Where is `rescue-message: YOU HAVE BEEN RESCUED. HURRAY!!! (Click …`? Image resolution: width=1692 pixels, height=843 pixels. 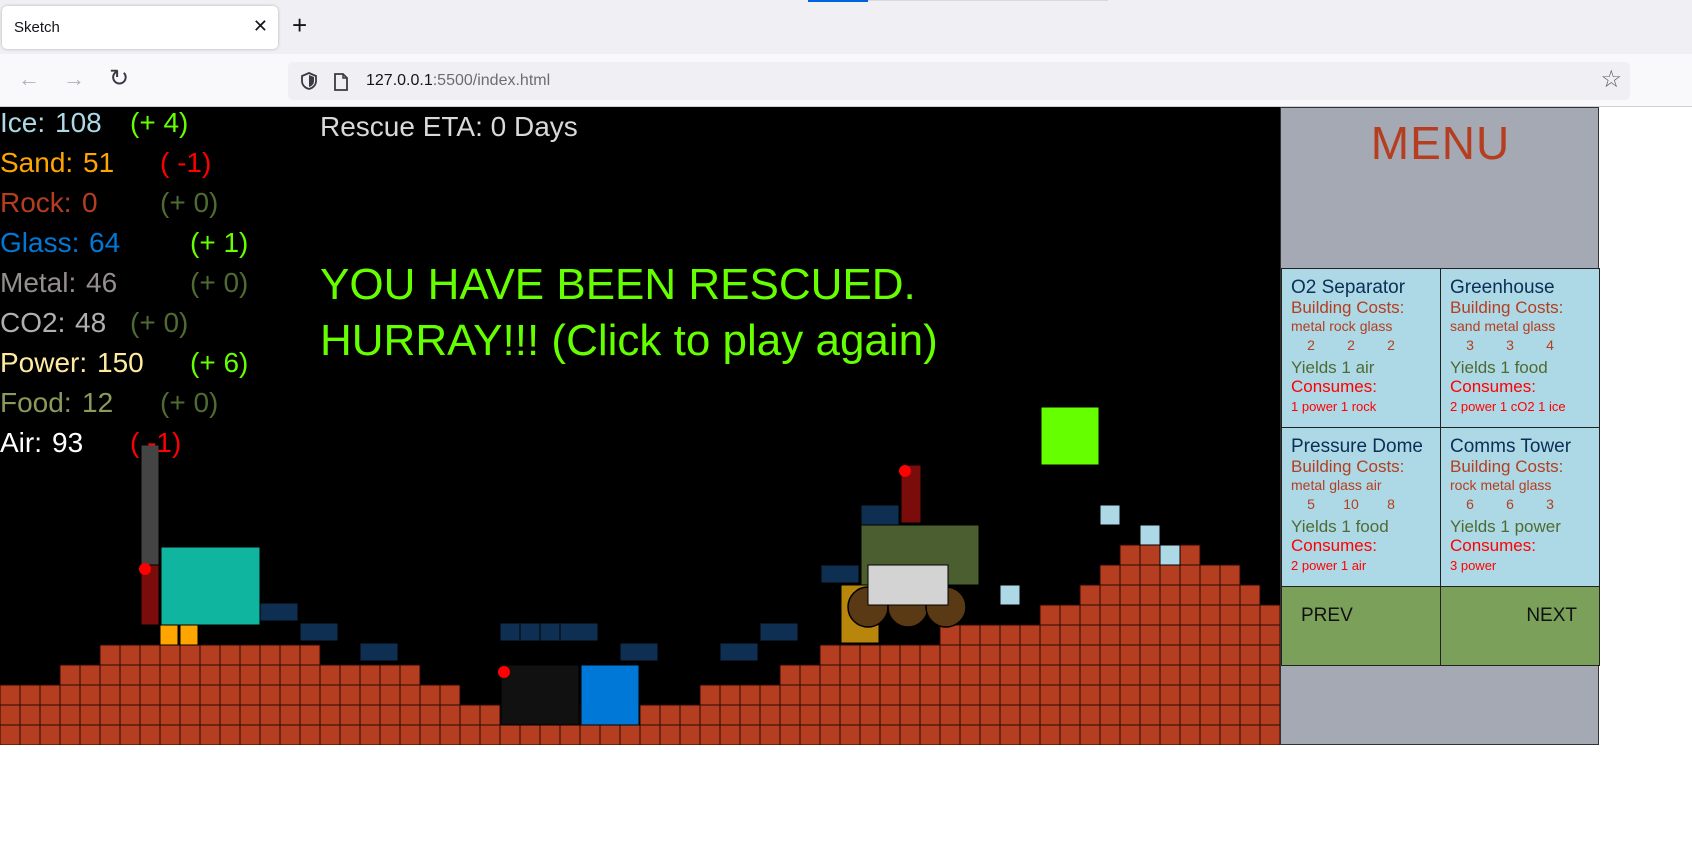
rescue-message: YOU HAVE BEEN RESCUED. HURRAY!!! (Click … is located at coordinates (640, 313).